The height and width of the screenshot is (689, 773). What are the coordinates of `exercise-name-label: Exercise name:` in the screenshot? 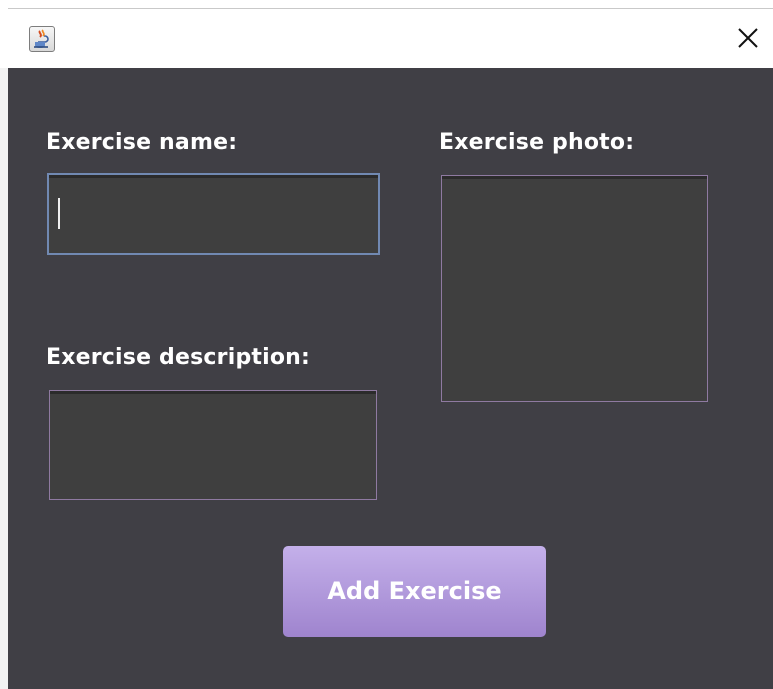 It's located at (142, 142).